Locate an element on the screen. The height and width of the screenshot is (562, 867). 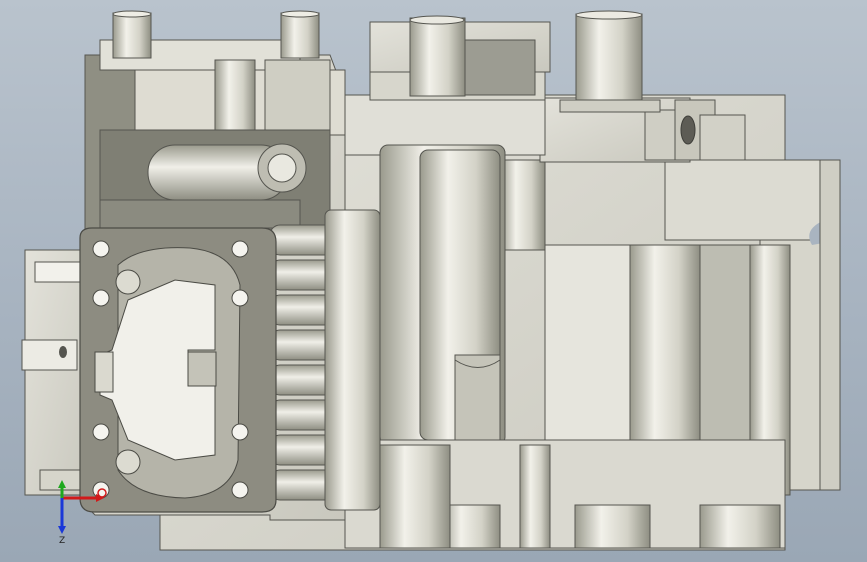
z-axis-label: Z is located at coordinates (62, 541).